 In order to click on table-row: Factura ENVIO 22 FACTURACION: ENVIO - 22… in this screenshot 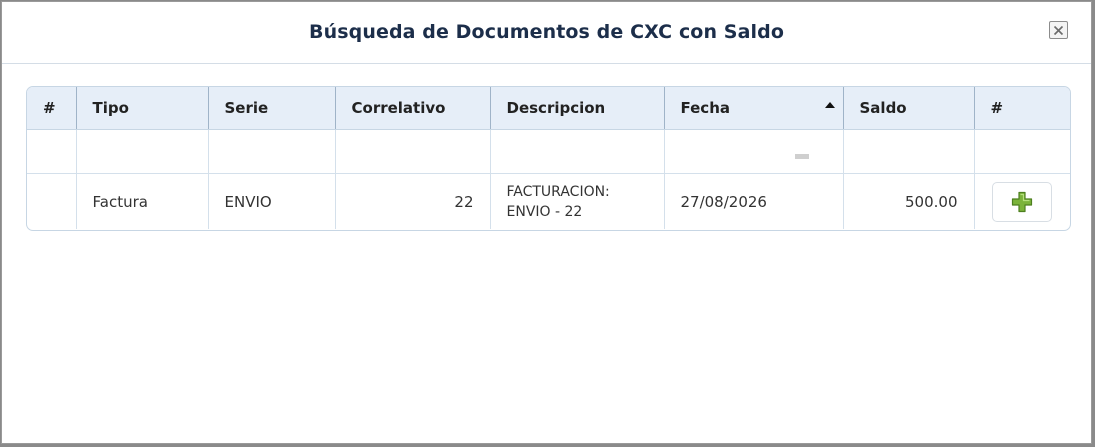, I will do `click(548, 201)`.